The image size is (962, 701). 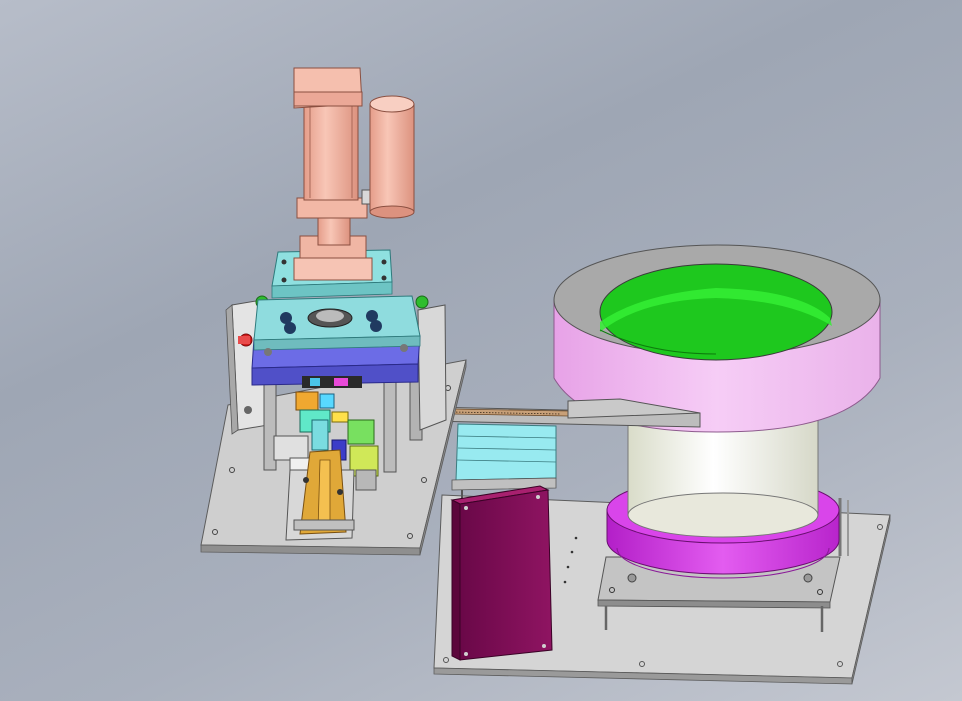 I want to click on press-plate, so click(x=336, y=340).